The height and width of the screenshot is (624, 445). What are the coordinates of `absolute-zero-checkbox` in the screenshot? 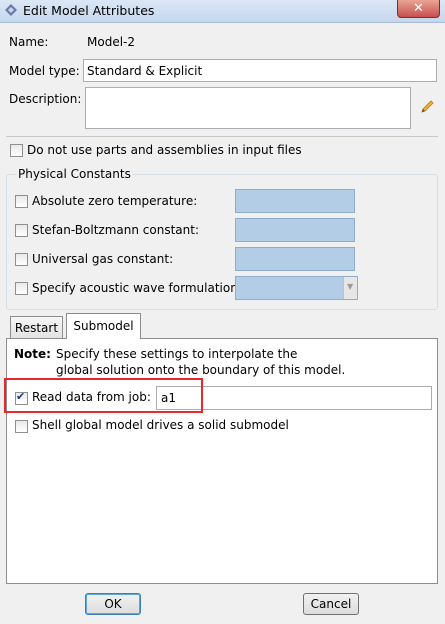 It's located at (21, 201).